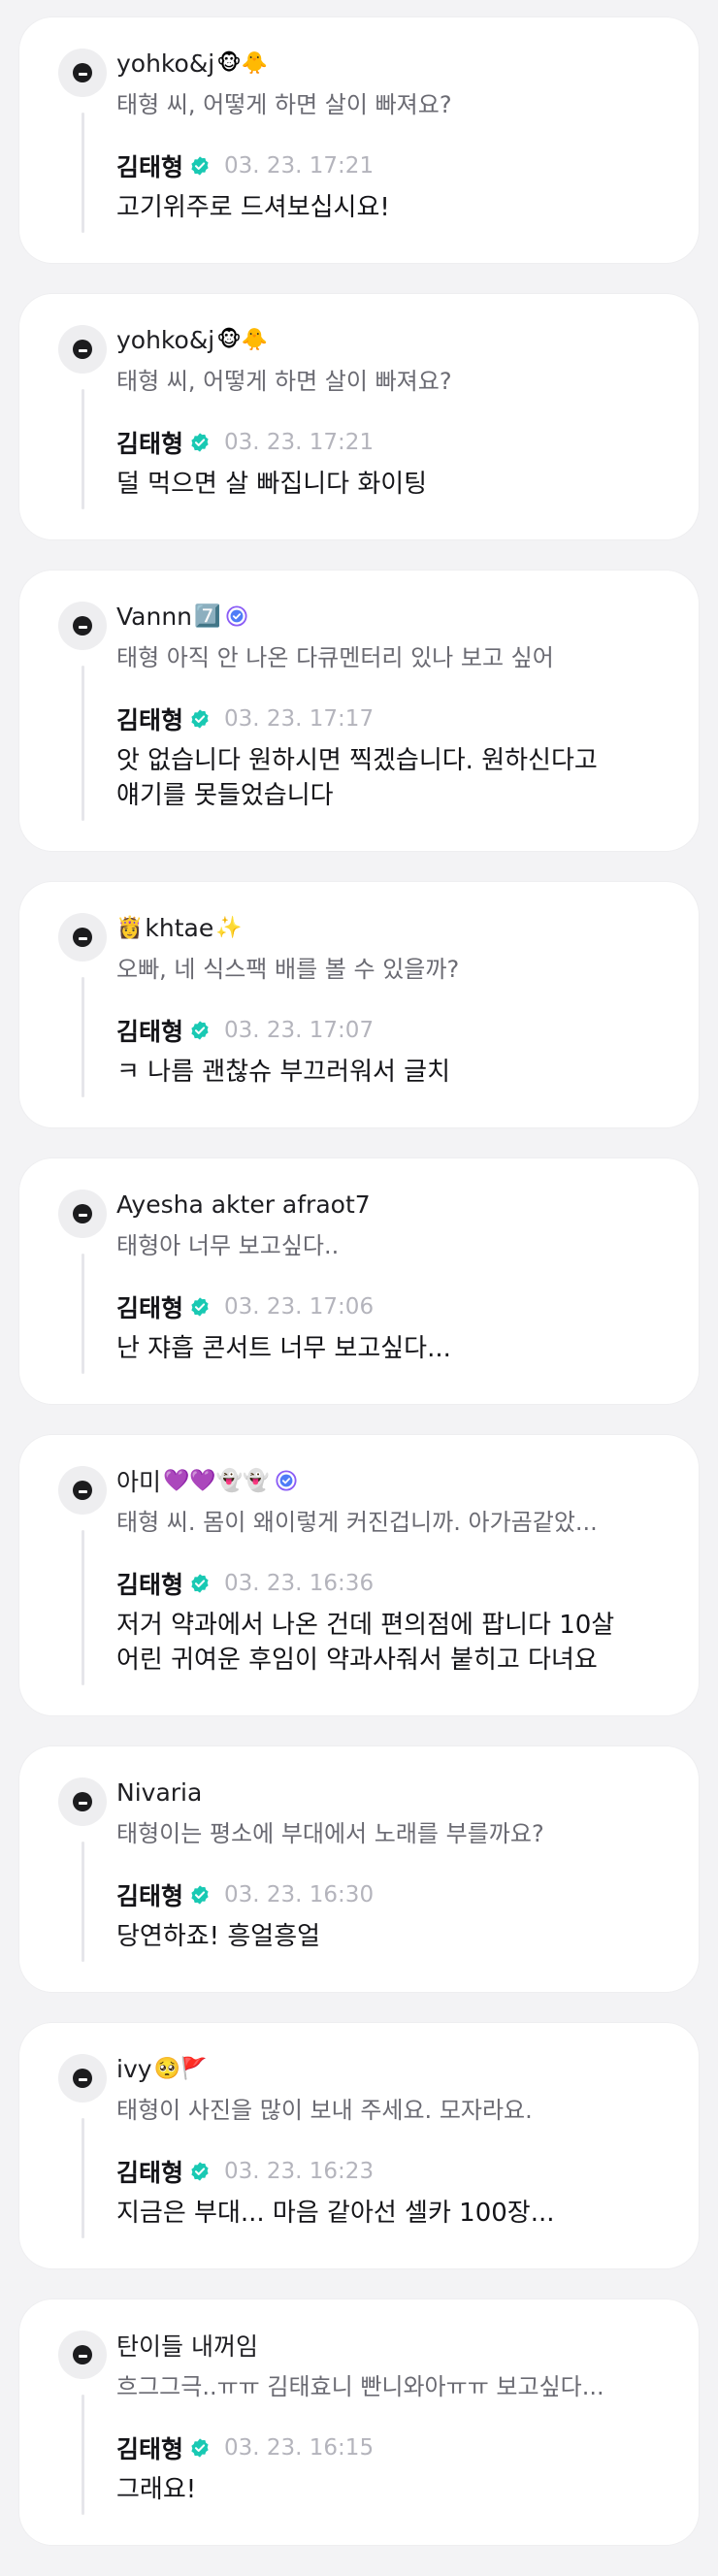  Describe the element at coordinates (388, 1916) in the screenshot. I see `artist-reply: 김태형 03. 23. 16:30 당연하죠! 흥얼흥얼` at that location.